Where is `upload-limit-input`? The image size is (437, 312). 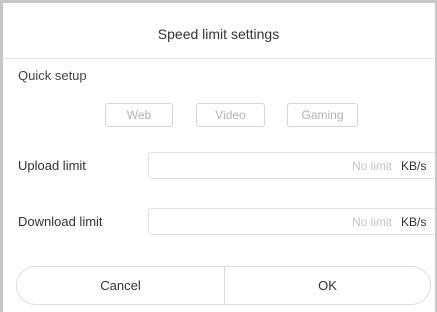
upload-limit-input is located at coordinates (272, 165).